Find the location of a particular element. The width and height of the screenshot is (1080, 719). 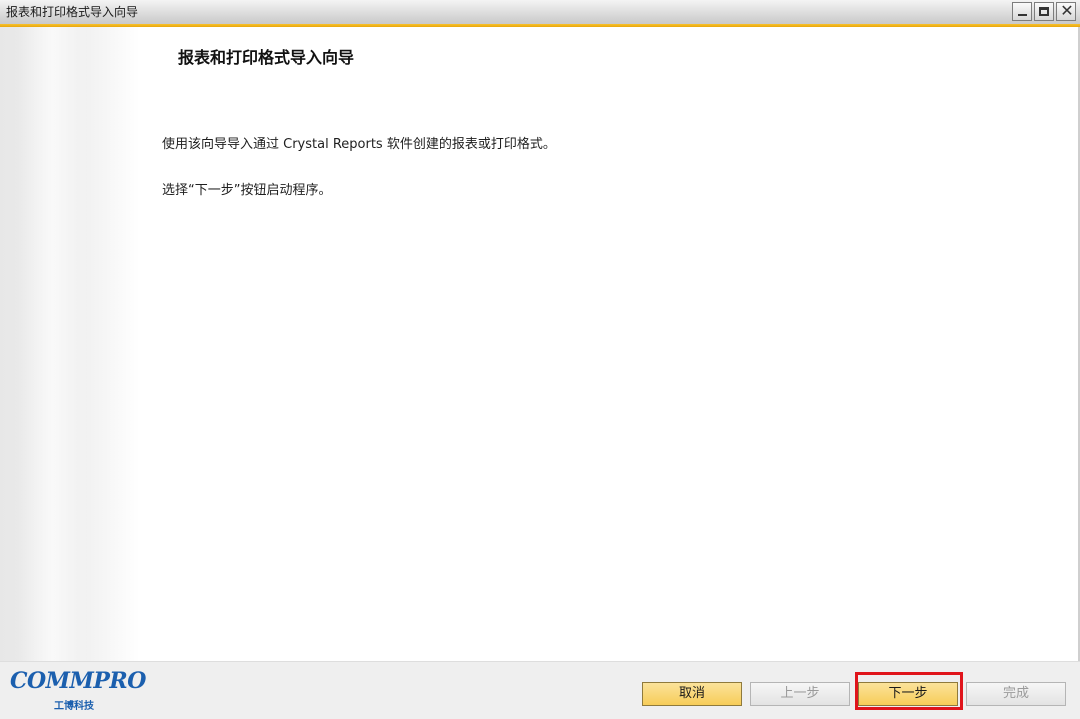

maximize-icon is located at coordinates (1044, 11).